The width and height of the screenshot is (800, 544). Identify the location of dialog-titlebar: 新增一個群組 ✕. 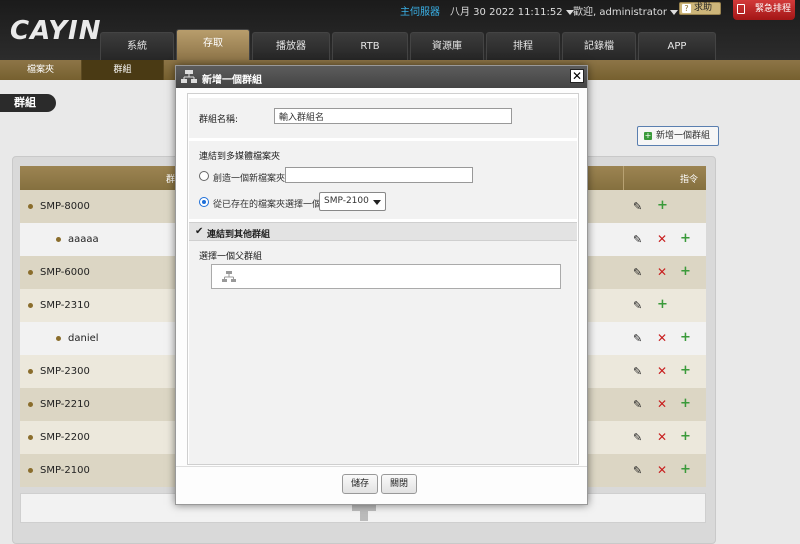
(381, 77).